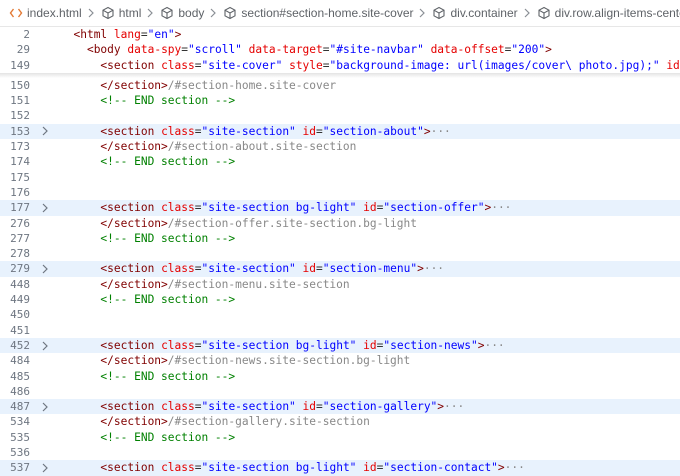 This screenshot has width=680, height=476. What do you see at coordinates (15, 421) in the screenshot?
I see `line-number: 534` at bounding box center [15, 421].